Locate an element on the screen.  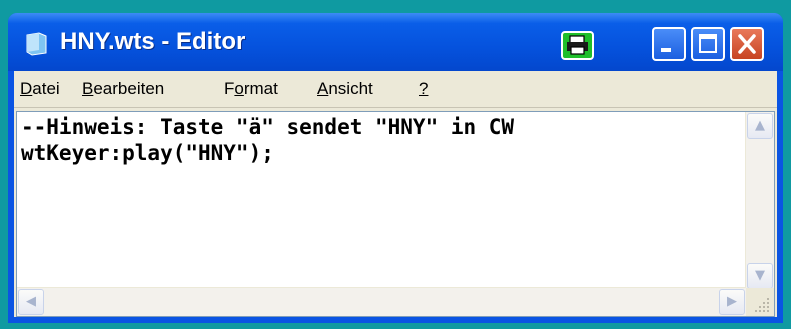
menu-ansicht-label: nsicht is located at coordinates (350, 88).